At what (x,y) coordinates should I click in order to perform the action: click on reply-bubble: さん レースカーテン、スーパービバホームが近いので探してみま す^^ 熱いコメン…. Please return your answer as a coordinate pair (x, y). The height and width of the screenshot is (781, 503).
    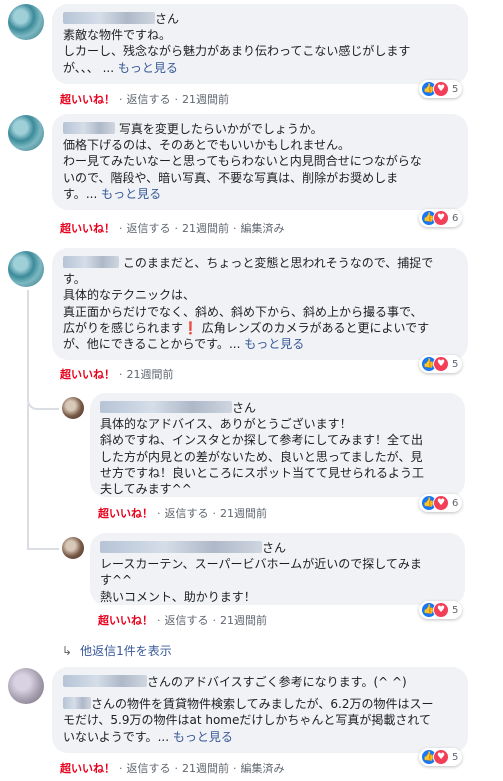
    Looking at the image, I should click on (277, 569).